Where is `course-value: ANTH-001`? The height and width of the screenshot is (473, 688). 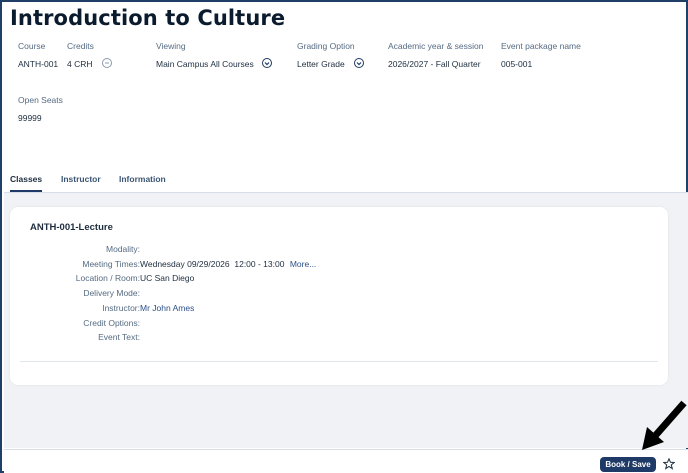
course-value: ANTH-001 is located at coordinates (38, 64).